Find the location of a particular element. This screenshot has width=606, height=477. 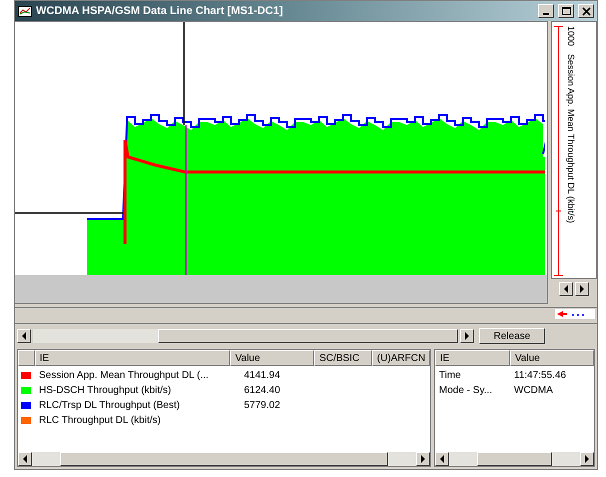

row-label: HS-DSCH Throughput (kbit/s) is located at coordinates (105, 390).